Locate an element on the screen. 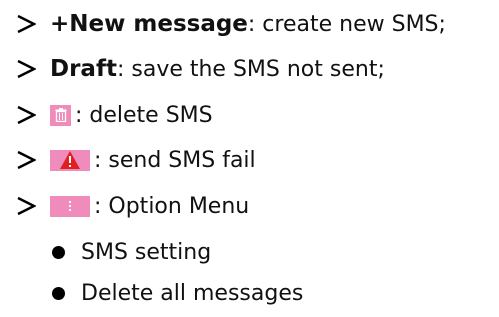  bullet-item-draft: Draft : save the SMS not sent; is located at coordinates (200, 69).